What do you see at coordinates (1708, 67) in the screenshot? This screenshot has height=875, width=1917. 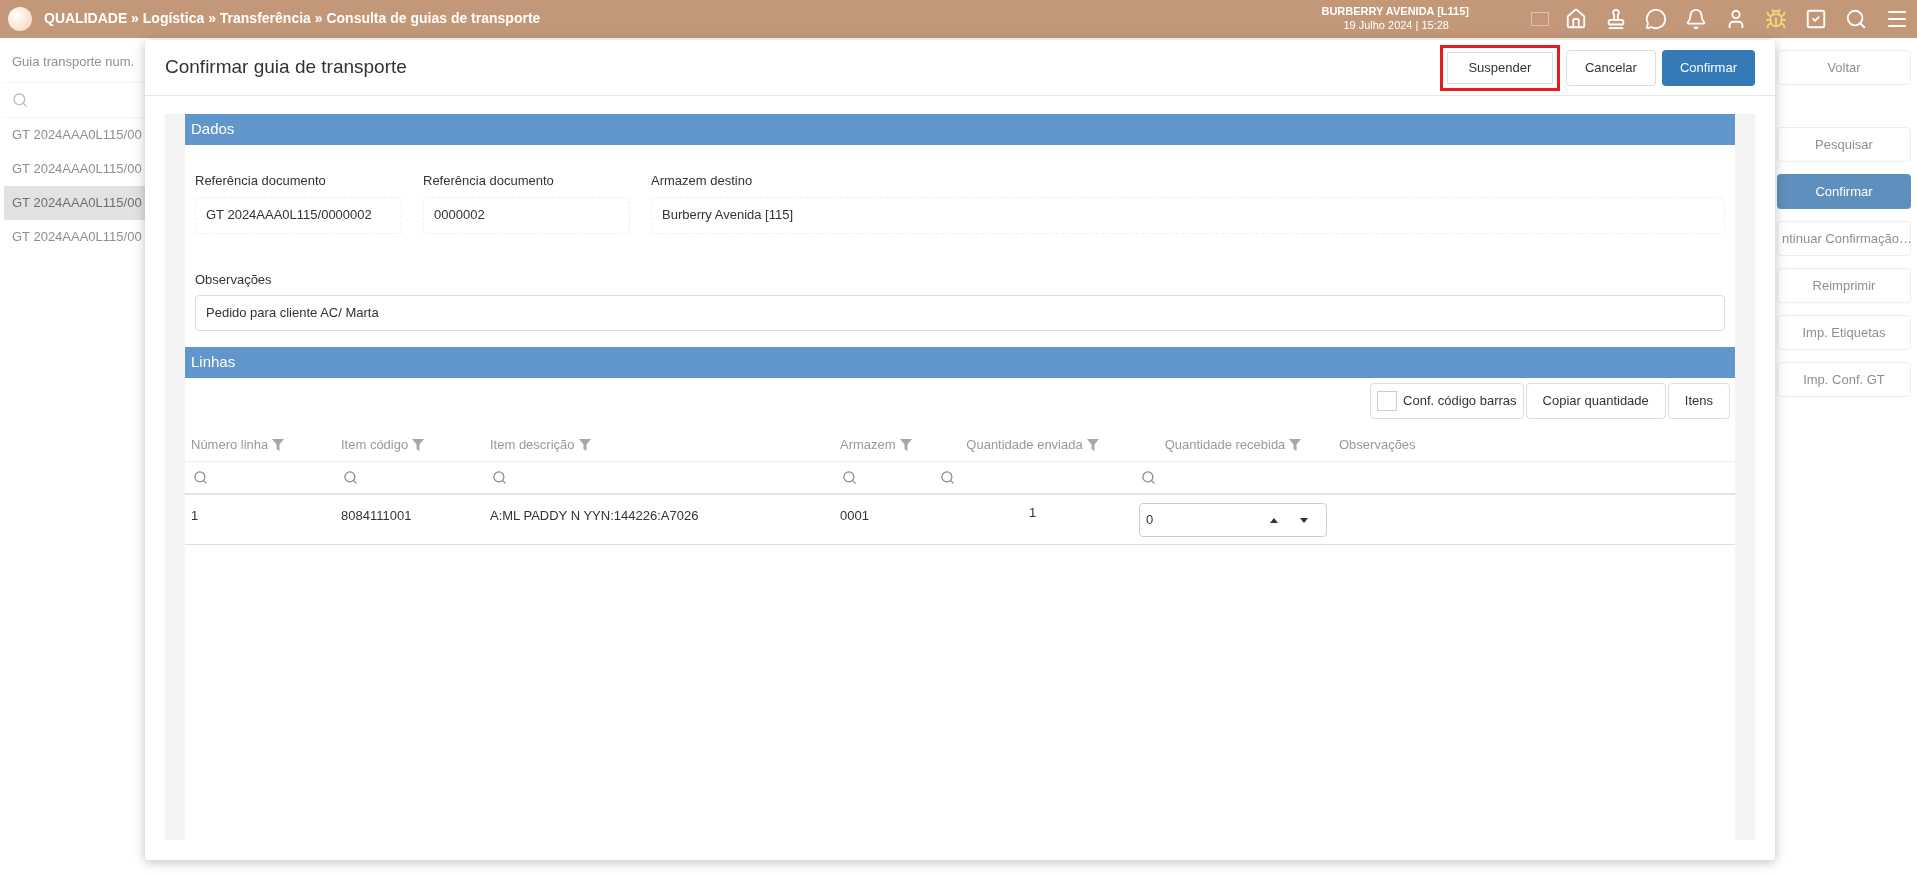 I see `dialog-button: Confirmar` at bounding box center [1708, 67].